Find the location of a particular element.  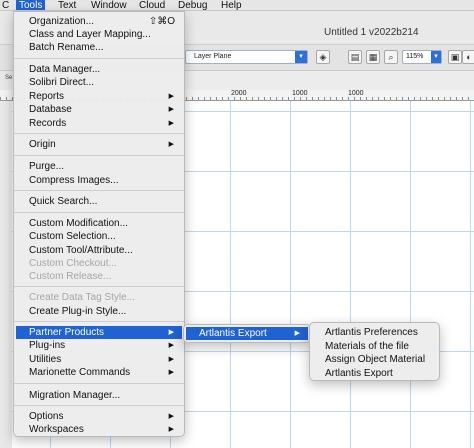

flyover-icon: ◐ is located at coordinates (468, 57).